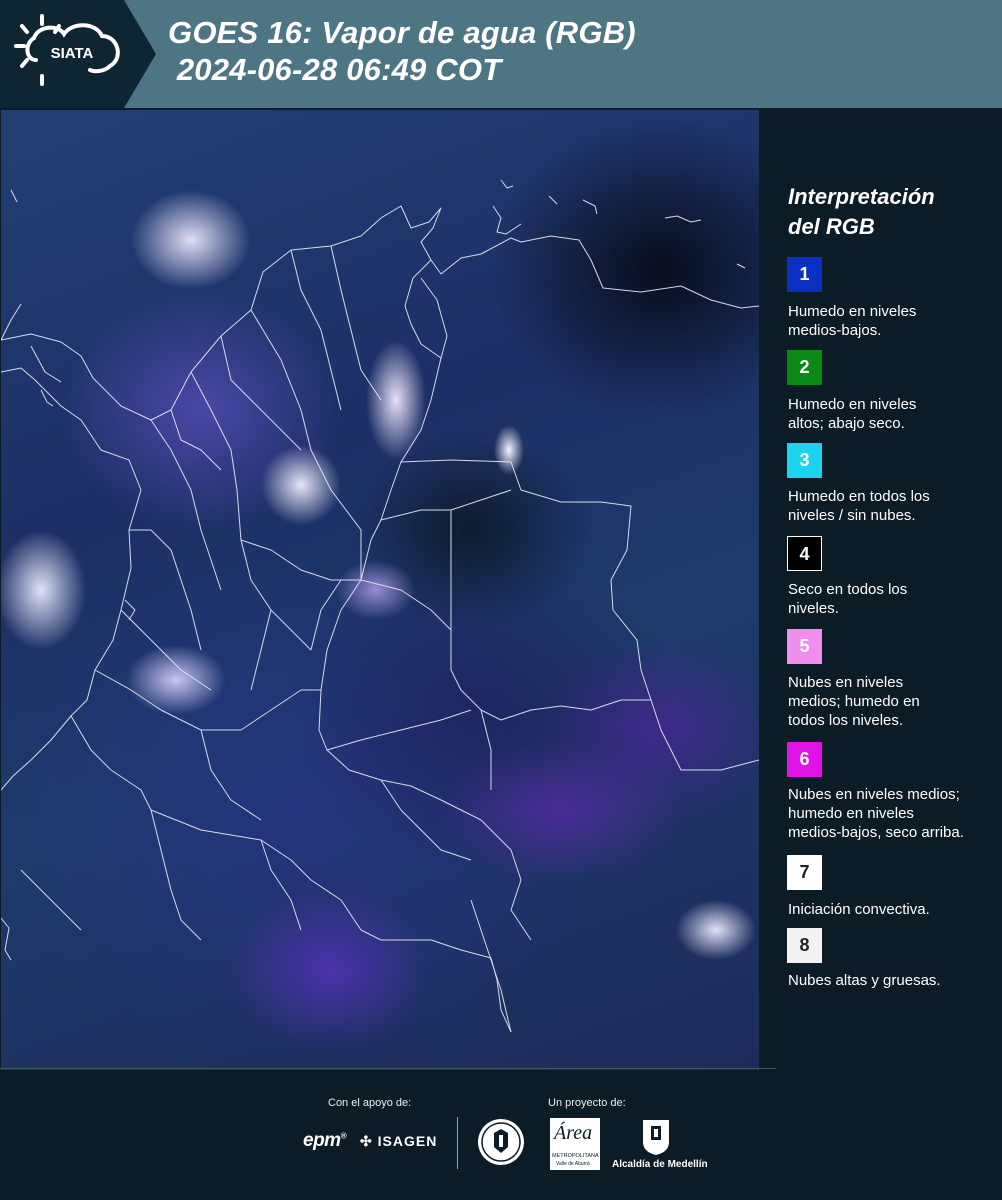 This screenshot has width=1002, height=1200. What do you see at coordinates (660, 1164) in the screenshot?
I see `alcaldia-label: Alcaldía de Medellín` at bounding box center [660, 1164].